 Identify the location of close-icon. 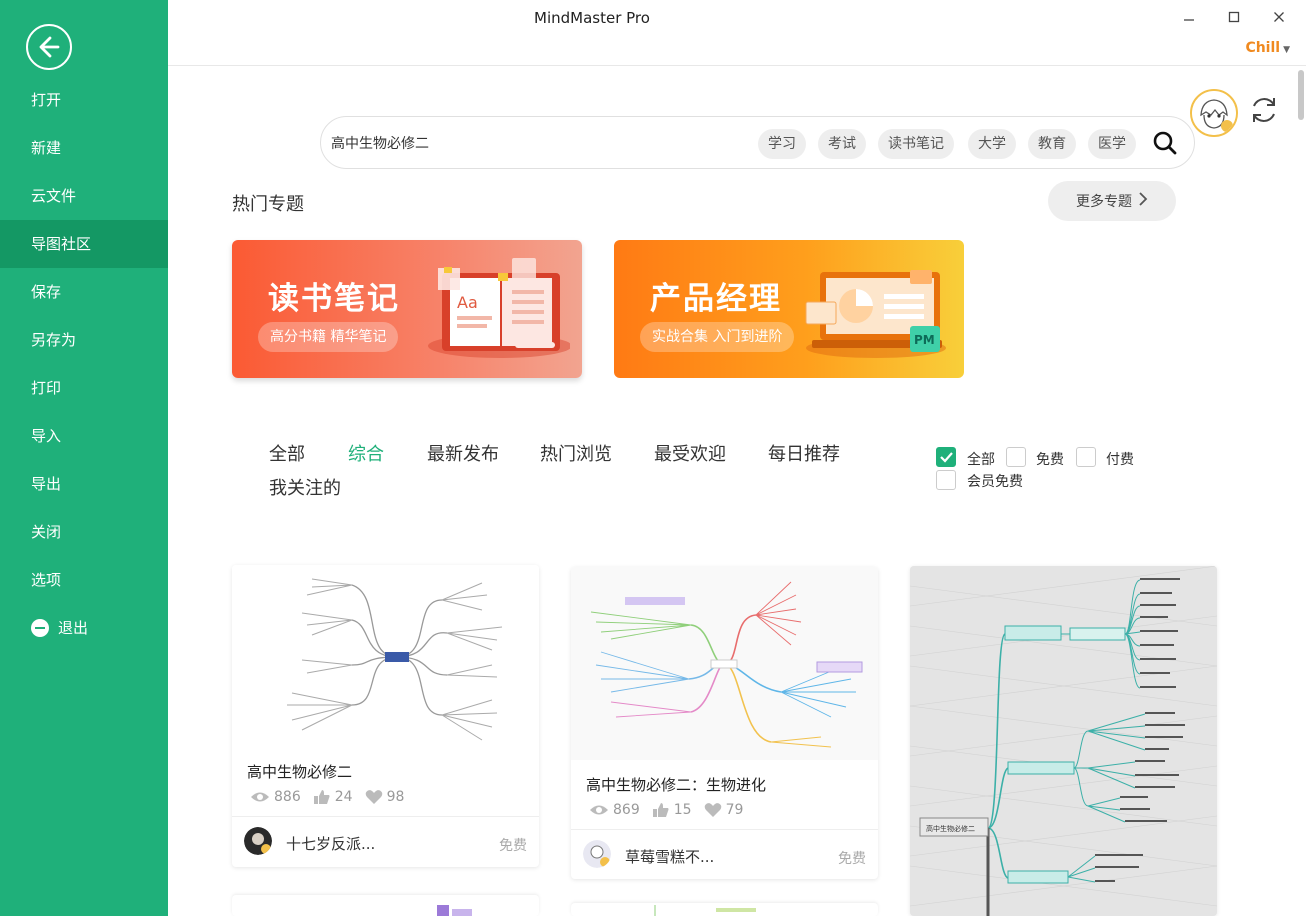
(1279, 17).